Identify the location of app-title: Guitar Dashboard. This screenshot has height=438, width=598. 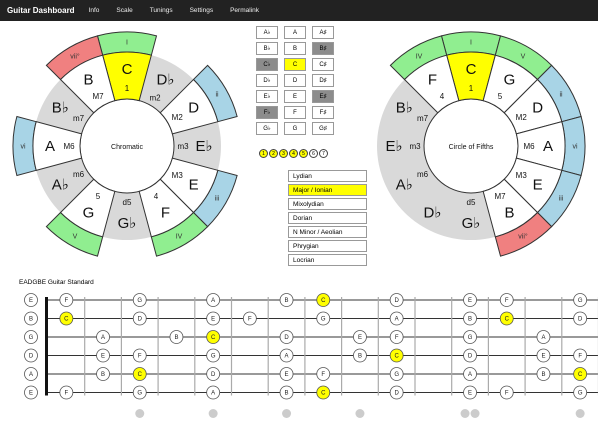
(41, 10).